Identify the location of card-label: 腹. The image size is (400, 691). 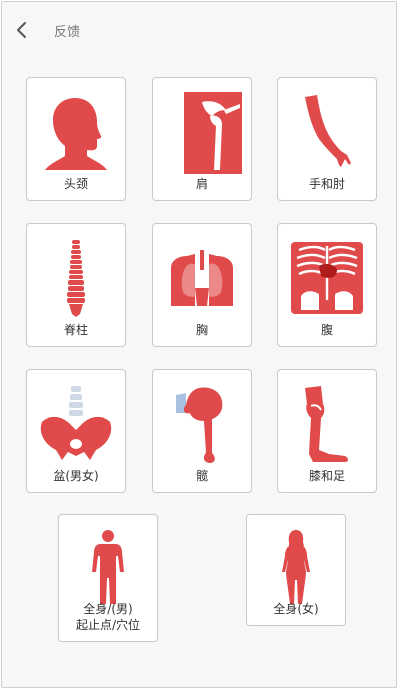
(326, 330).